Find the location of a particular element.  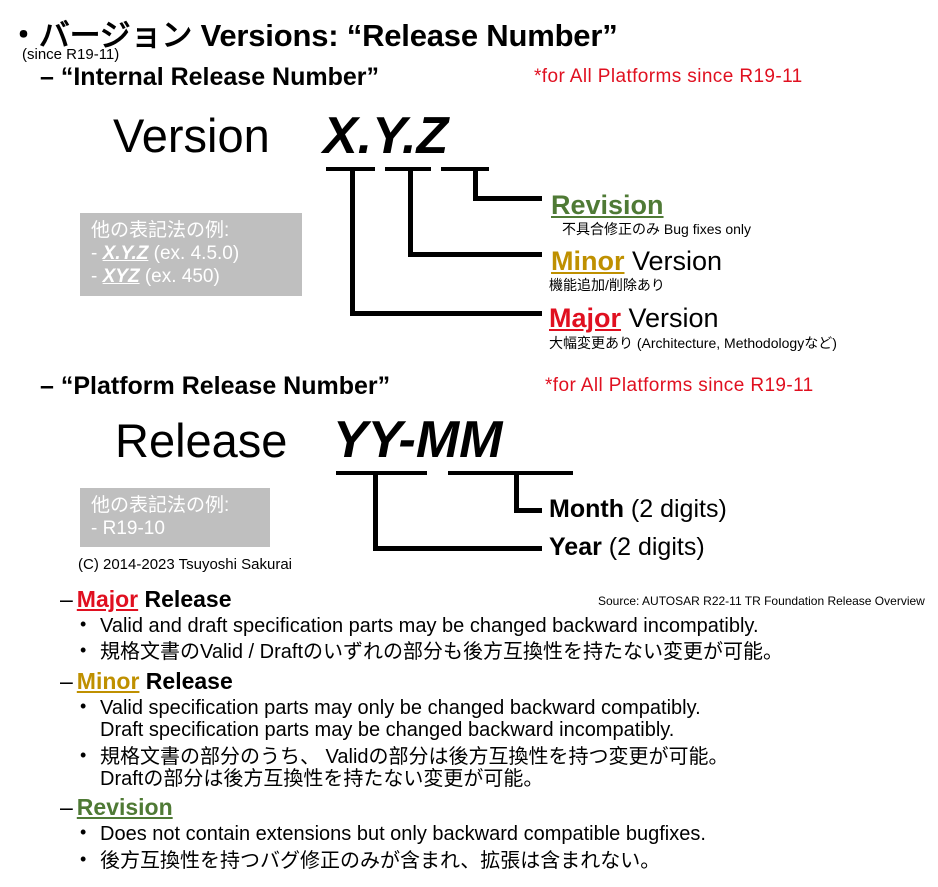

segment-underline-yy is located at coordinates (381, 473).